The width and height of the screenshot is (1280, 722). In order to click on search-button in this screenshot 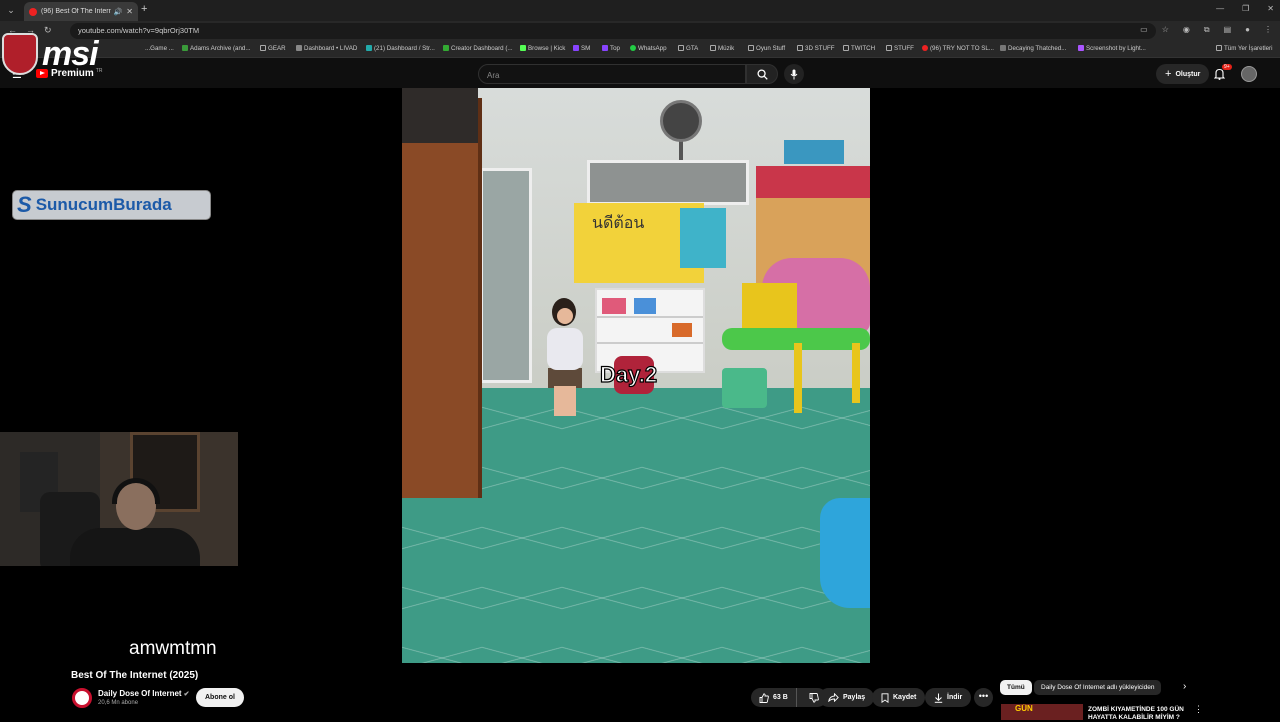, I will do `click(762, 74)`.